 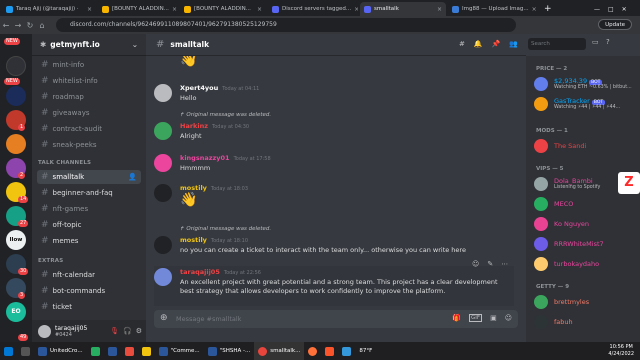 I want to click on reload-icon: ↻, so click(x=30, y=25).